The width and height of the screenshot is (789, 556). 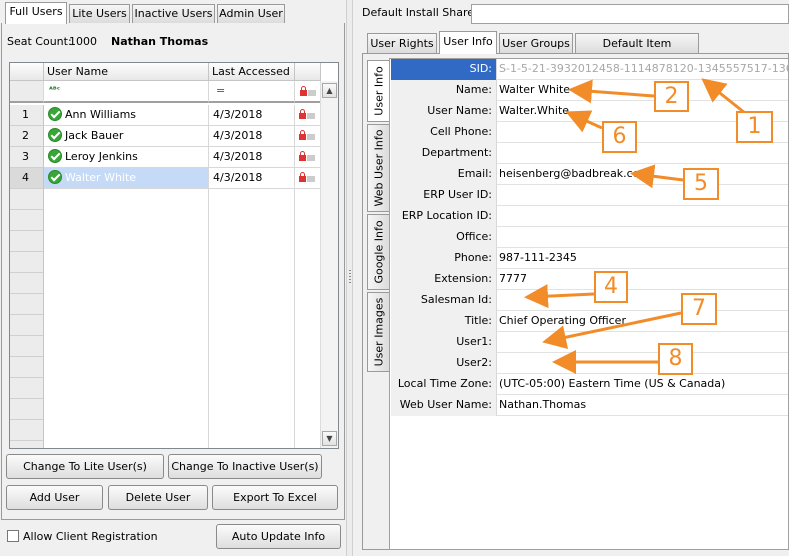 What do you see at coordinates (27, 72) in the screenshot?
I see `grid-corner-header` at bounding box center [27, 72].